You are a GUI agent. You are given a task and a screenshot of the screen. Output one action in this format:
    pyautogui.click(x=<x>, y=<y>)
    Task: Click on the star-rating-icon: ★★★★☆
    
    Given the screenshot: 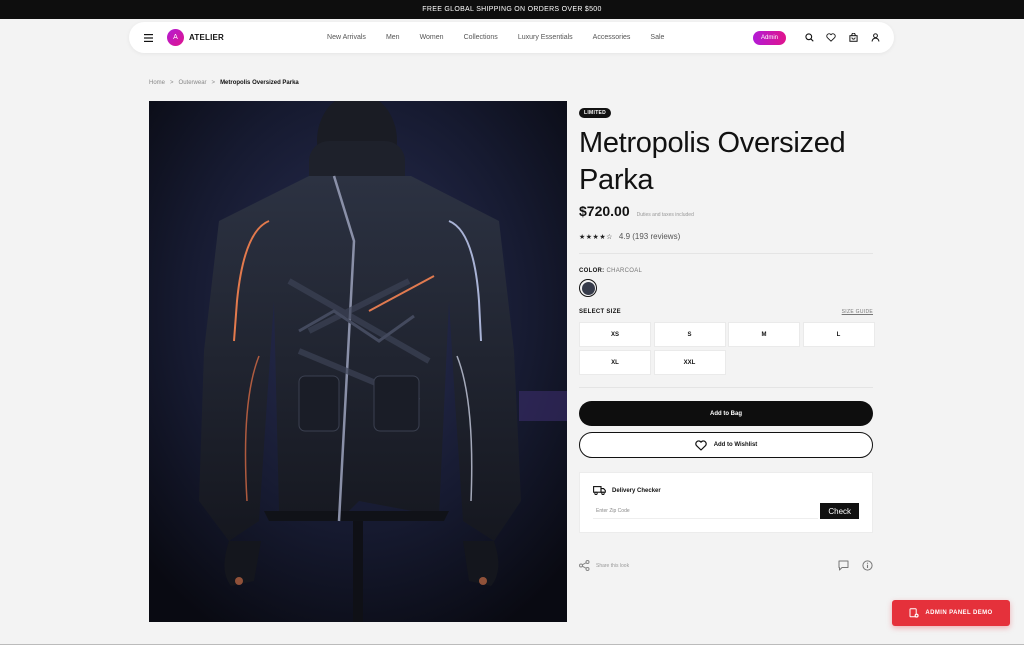 What is the action you would take?
    pyautogui.click(x=596, y=237)
    